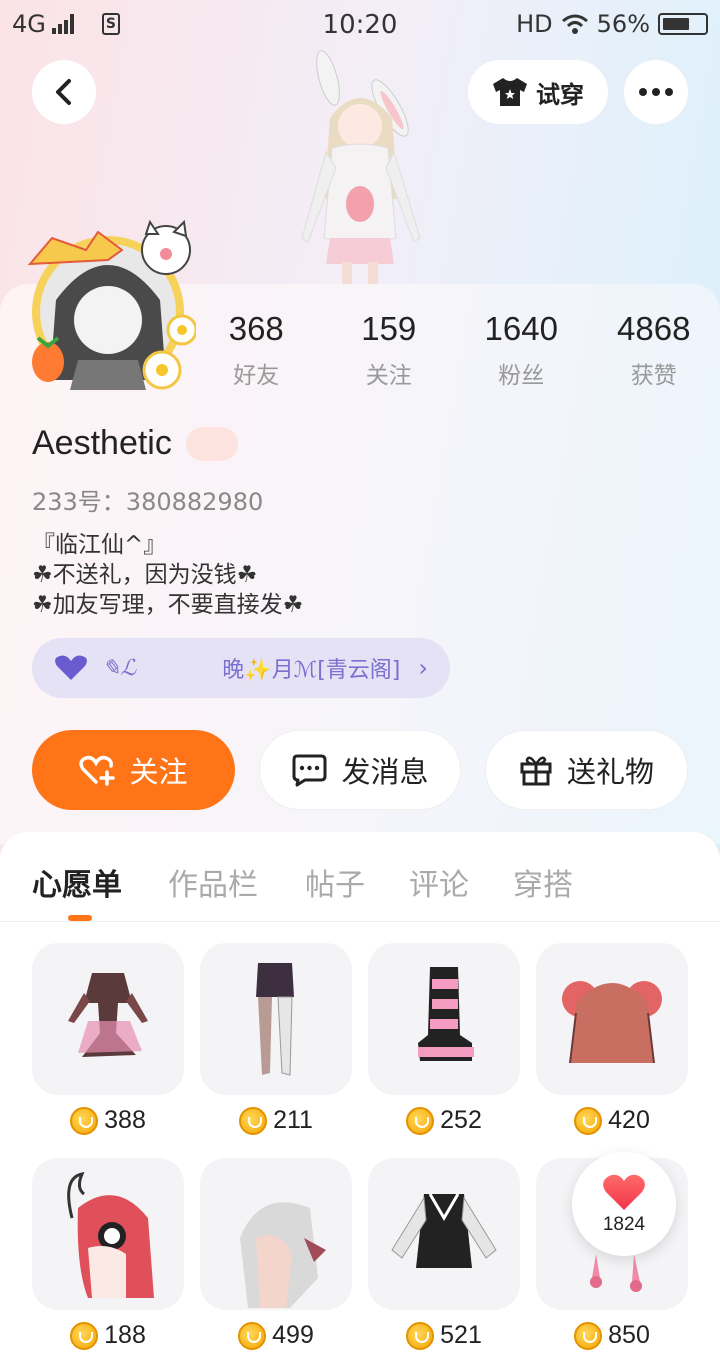 Image resolution: width=720 pixels, height=1356 pixels. I want to click on like-count: 1824, so click(624, 1224).